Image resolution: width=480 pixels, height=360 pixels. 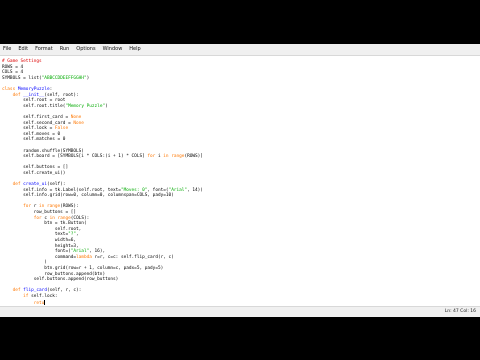 I want to click on code-line: def __init__(self, root):, so click(x=40, y=95).